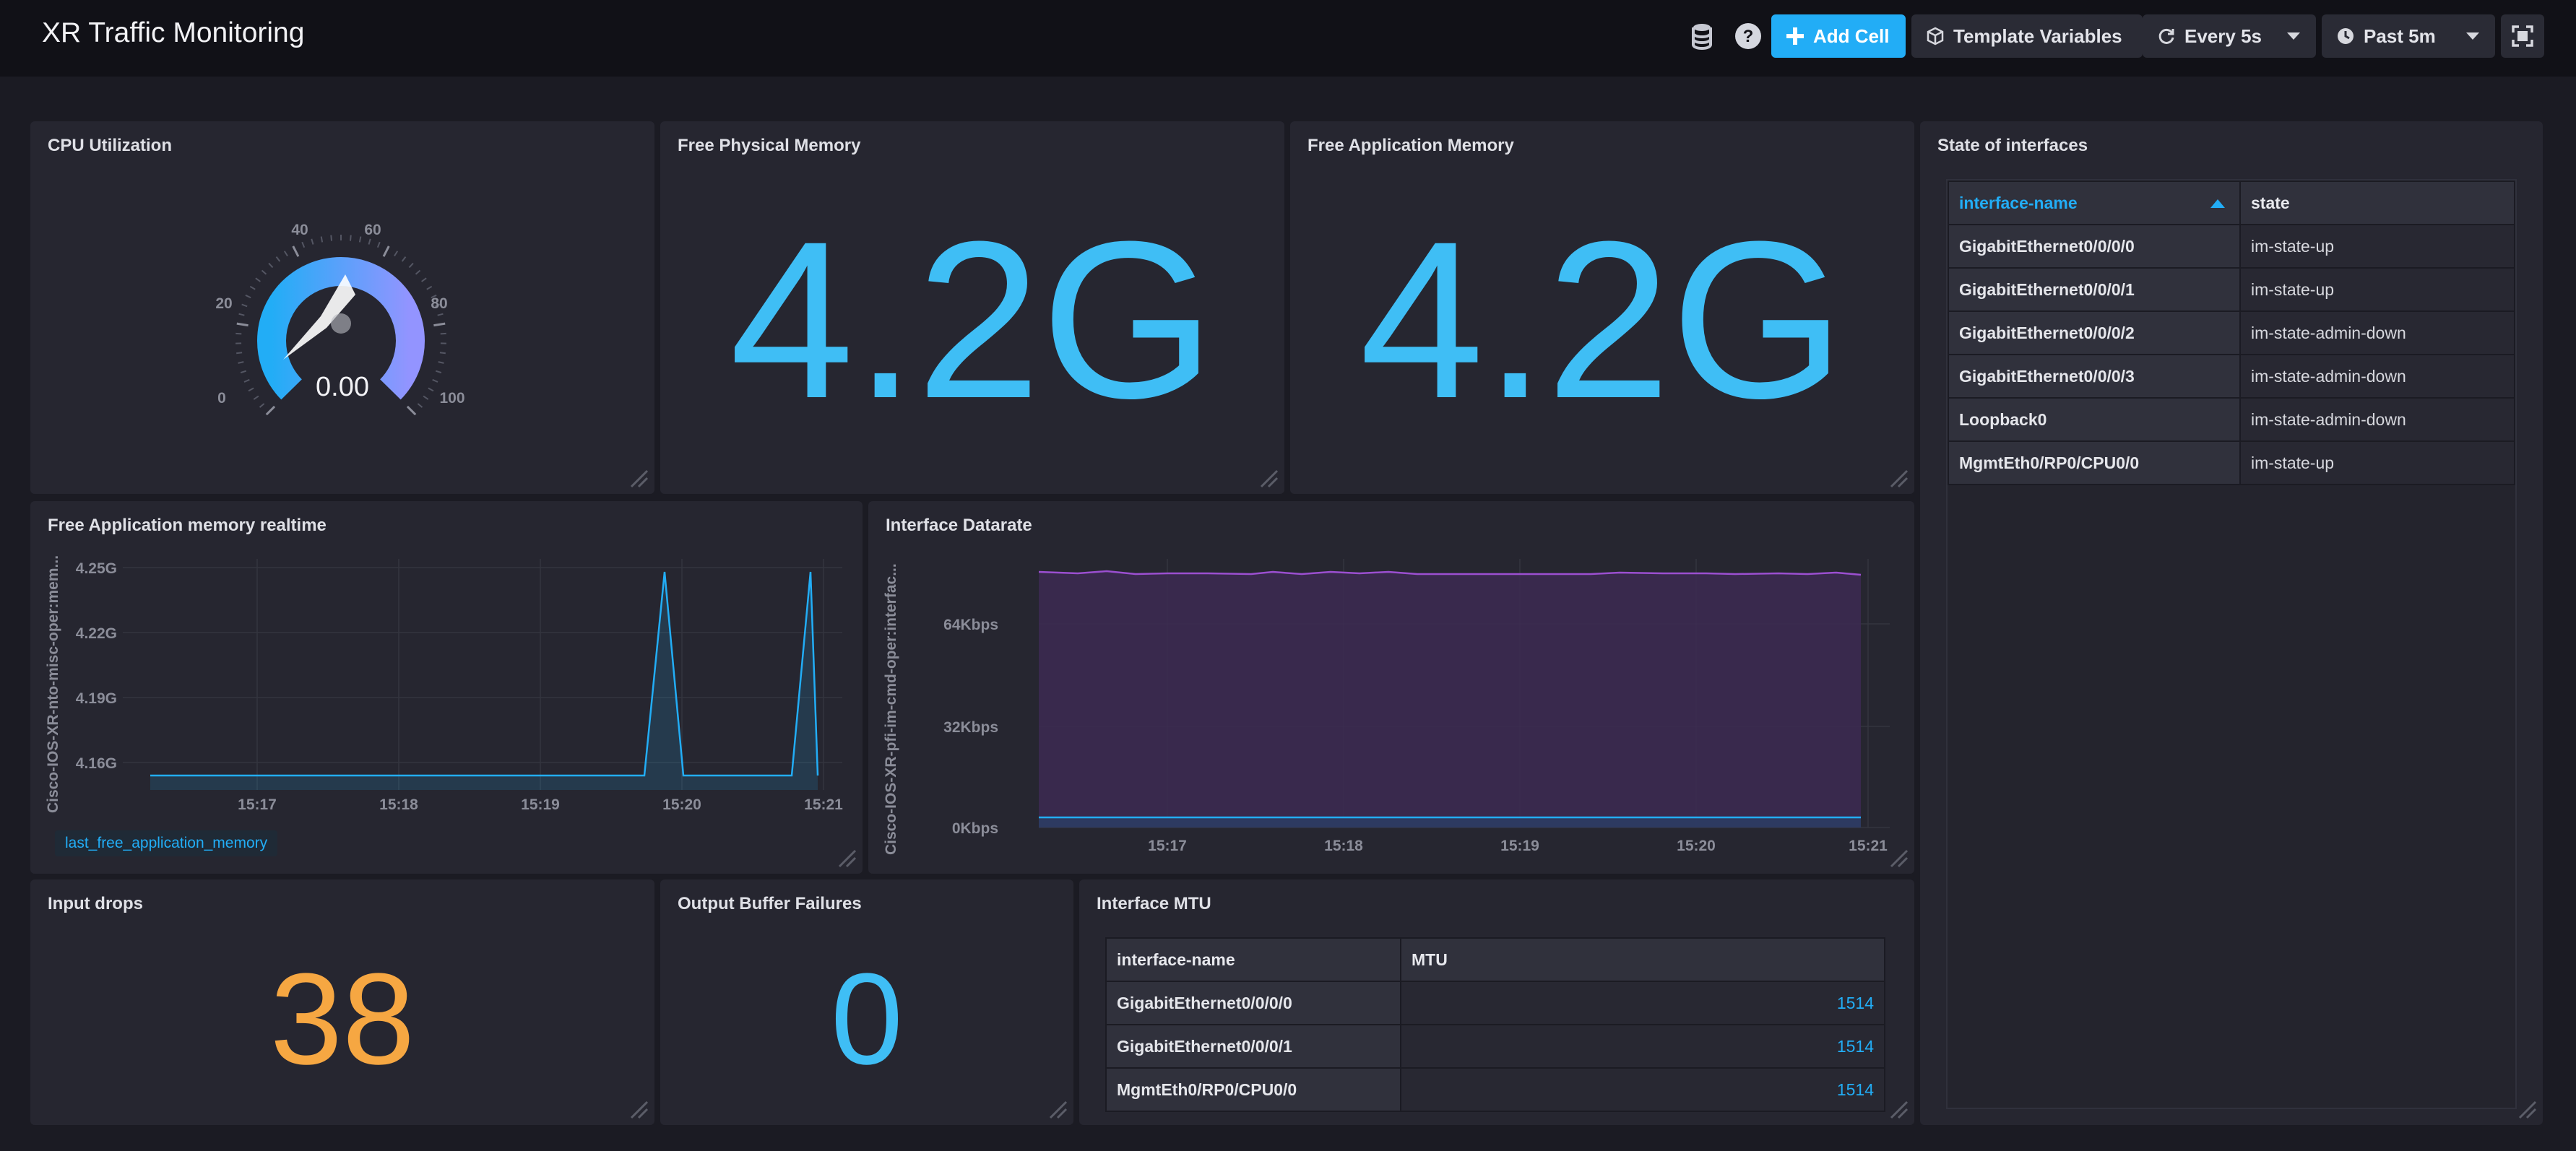 This screenshot has width=2576, height=1151. I want to click on memory-area, so click(484, 681).